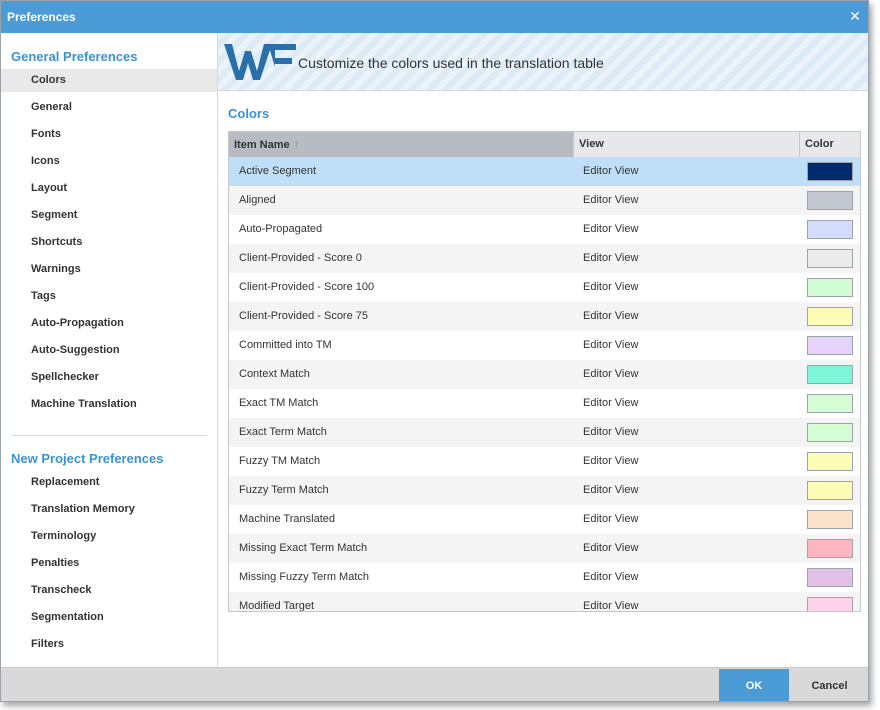 This screenshot has height=710, width=880. What do you see at coordinates (109, 590) in the screenshot?
I see `sidebar-item-transcheck: Transcheck` at bounding box center [109, 590].